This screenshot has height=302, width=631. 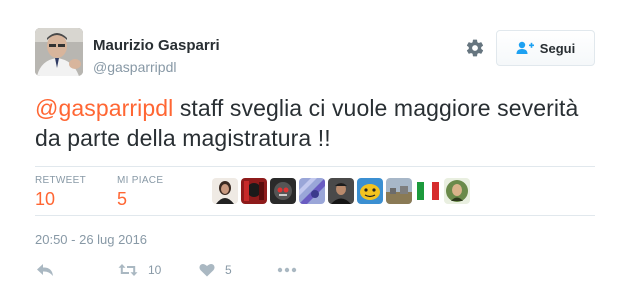 What do you see at coordinates (122, 199) in the screenshot?
I see `likes-stat-count: 5` at bounding box center [122, 199].